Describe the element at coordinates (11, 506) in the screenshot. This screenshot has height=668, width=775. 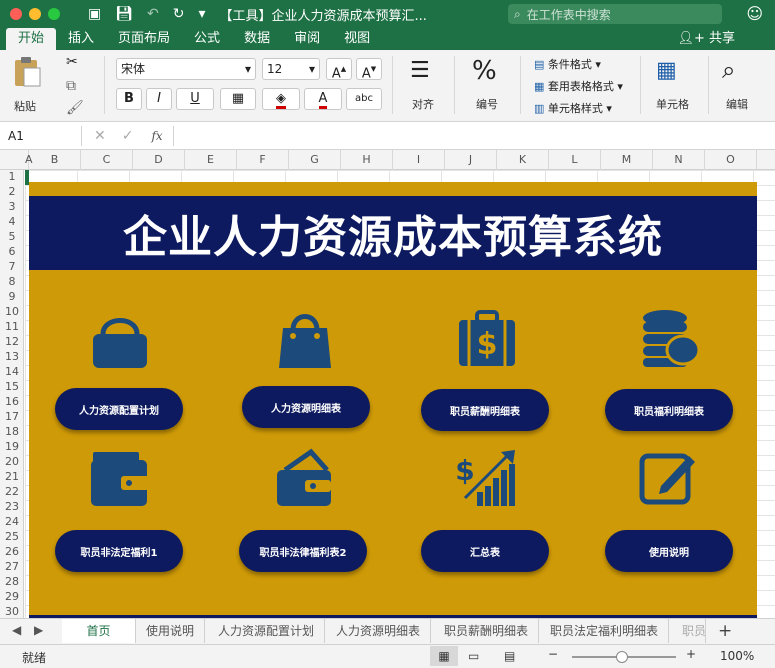
I see `row-header-23: 23` at that location.